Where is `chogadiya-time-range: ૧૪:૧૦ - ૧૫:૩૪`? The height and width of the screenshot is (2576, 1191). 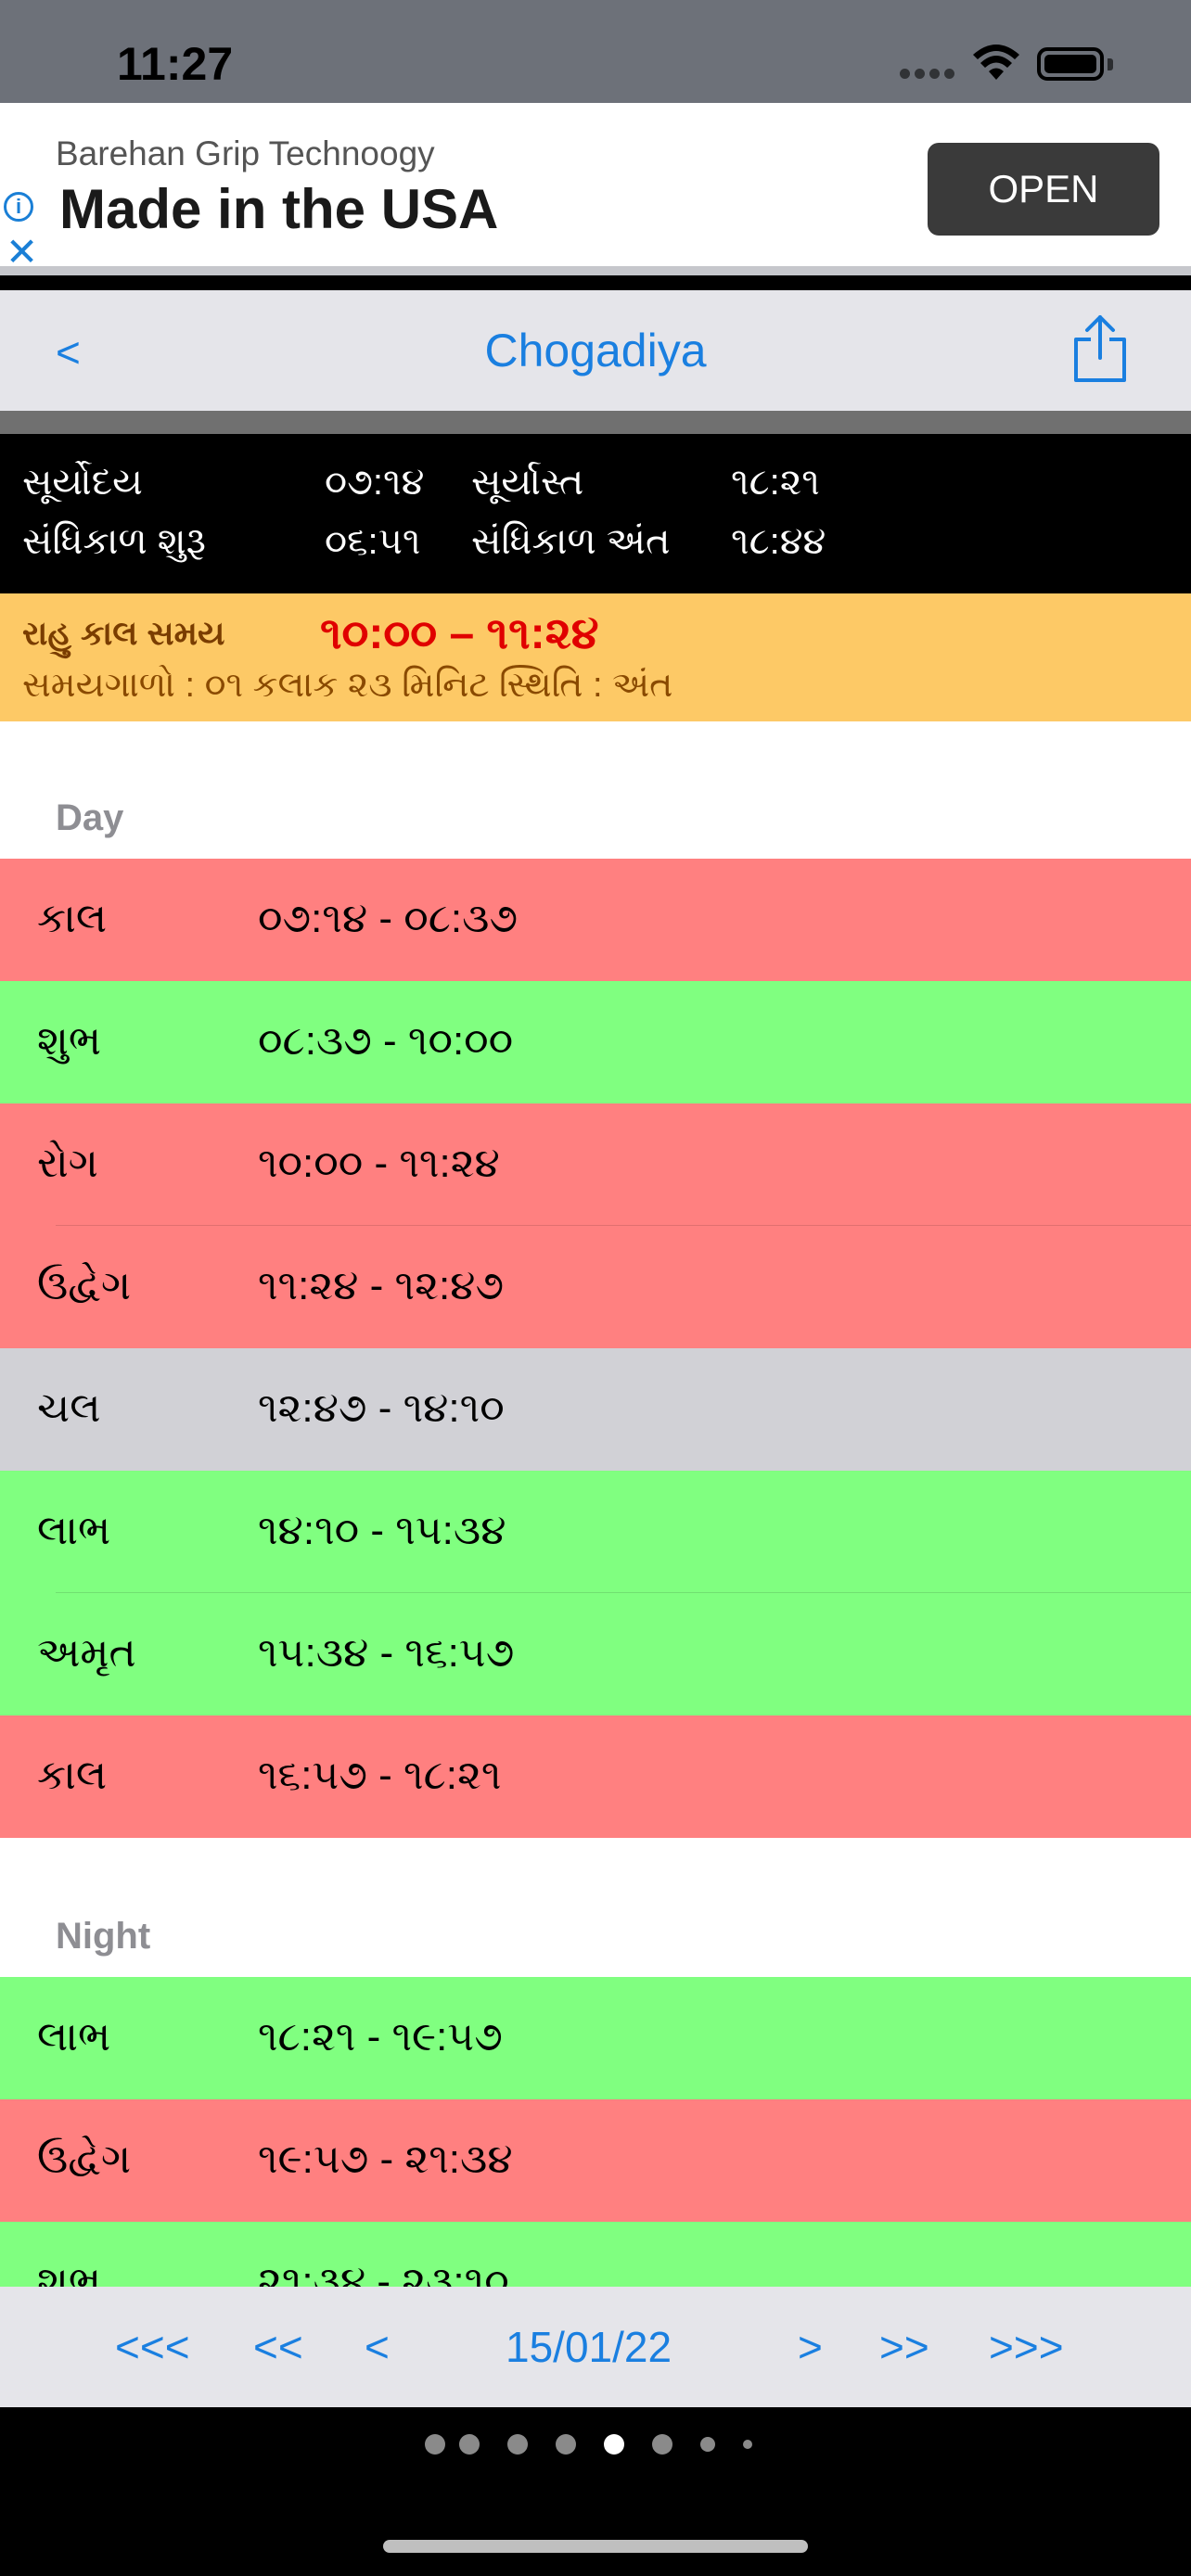 chogadiya-time-range: ૧૪:૧૦ - ૧૫:૩૪ is located at coordinates (382, 1531).